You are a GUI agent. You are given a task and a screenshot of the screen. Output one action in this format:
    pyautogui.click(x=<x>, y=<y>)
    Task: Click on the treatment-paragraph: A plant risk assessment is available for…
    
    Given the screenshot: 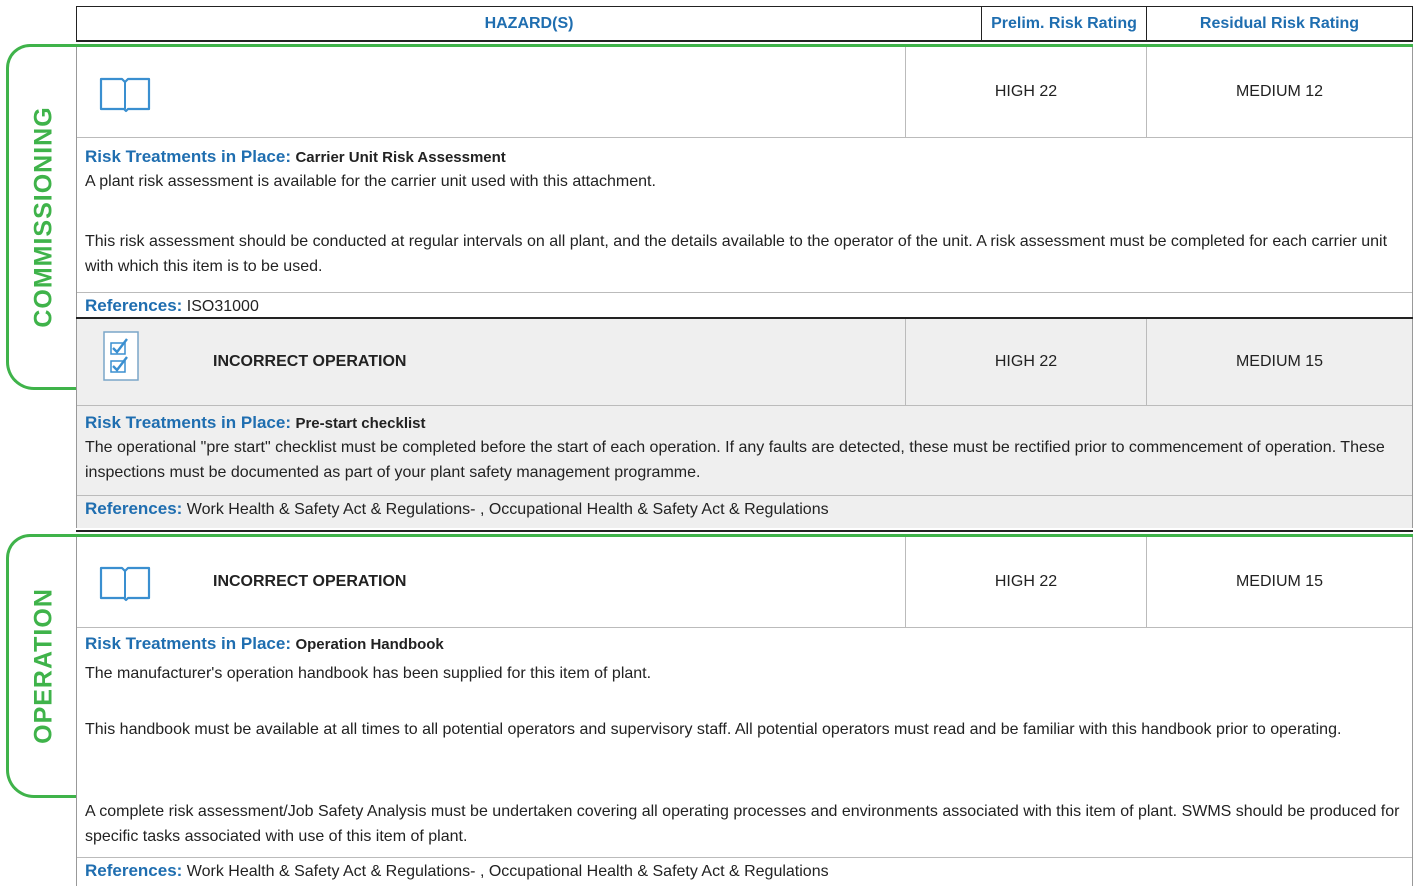 What is the action you would take?
    pyautogui.click(x=370, y=181)
    